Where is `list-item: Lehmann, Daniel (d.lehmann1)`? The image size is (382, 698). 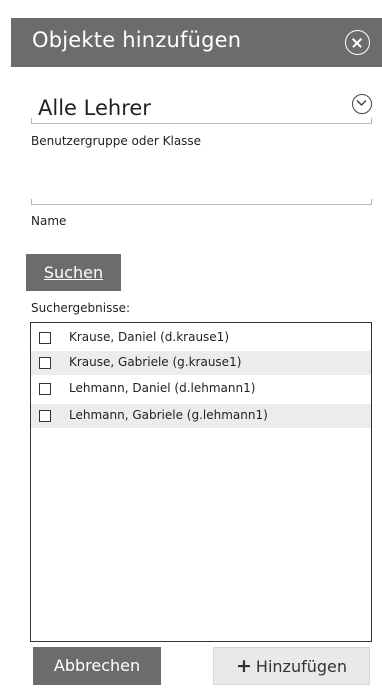
list-item: Lehmann, Daniel (d.lehmann1) is located at coordinates (201, 389).